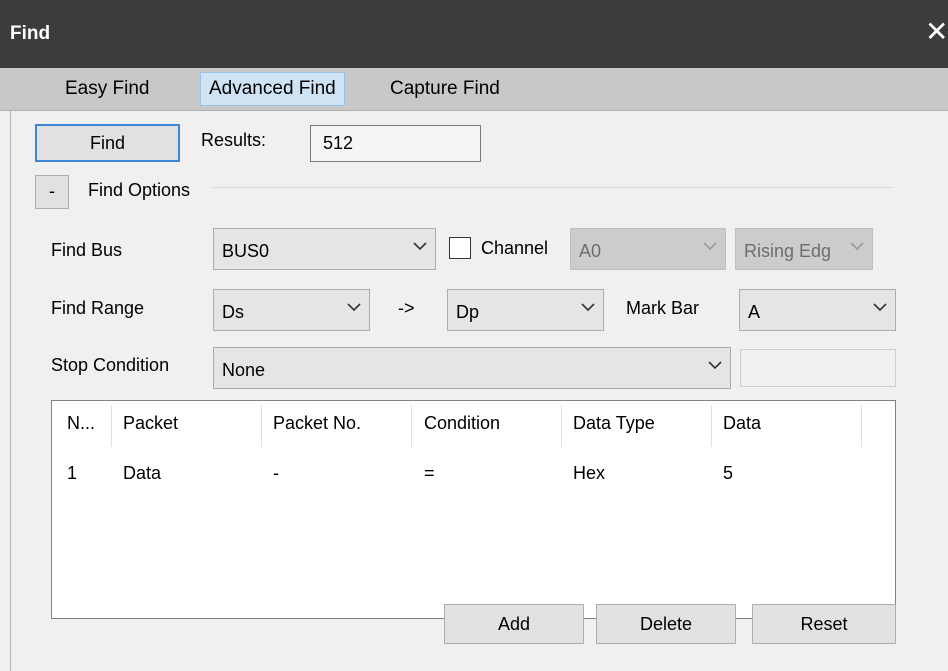 The height and width of the screenshot is (671, 948). Describe the element at coordinates (107, 89) in the screenshot. I see `tab-easy-find: Easy Find` at that location.